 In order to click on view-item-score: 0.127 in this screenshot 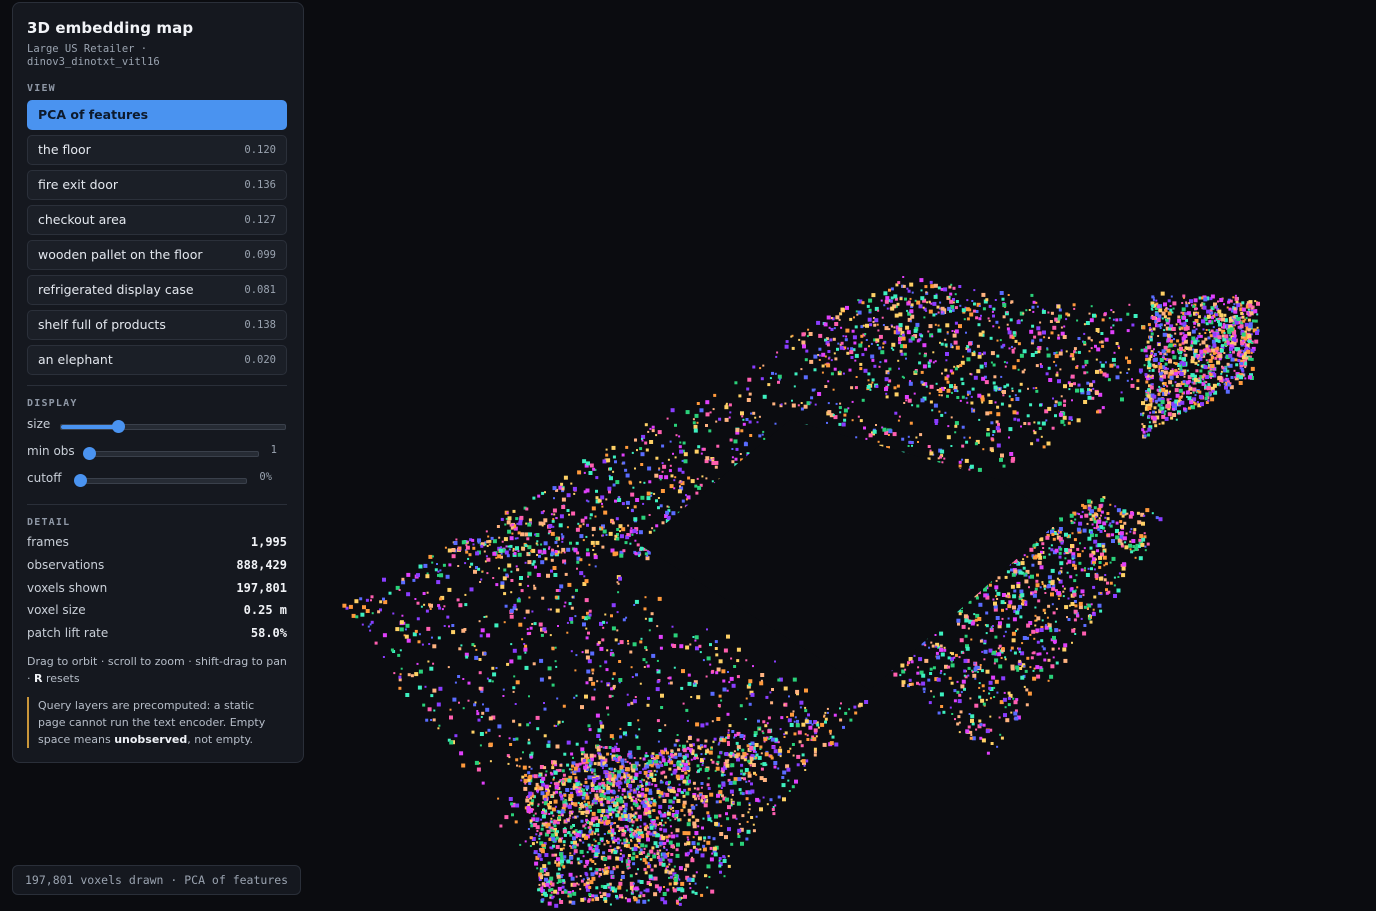, I will do `click(260, 220)`.